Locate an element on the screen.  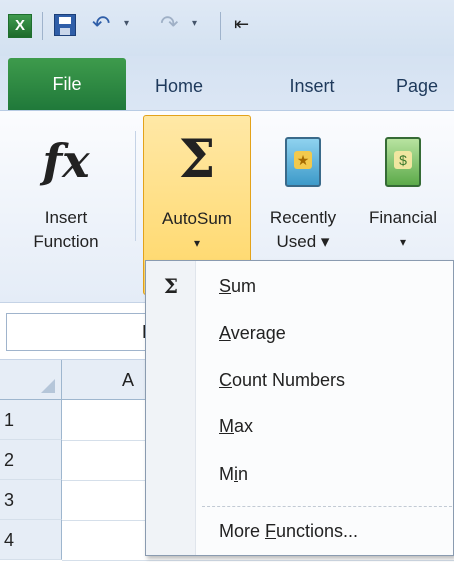
menu-item-min: Min is located at coordinates (299, 474).